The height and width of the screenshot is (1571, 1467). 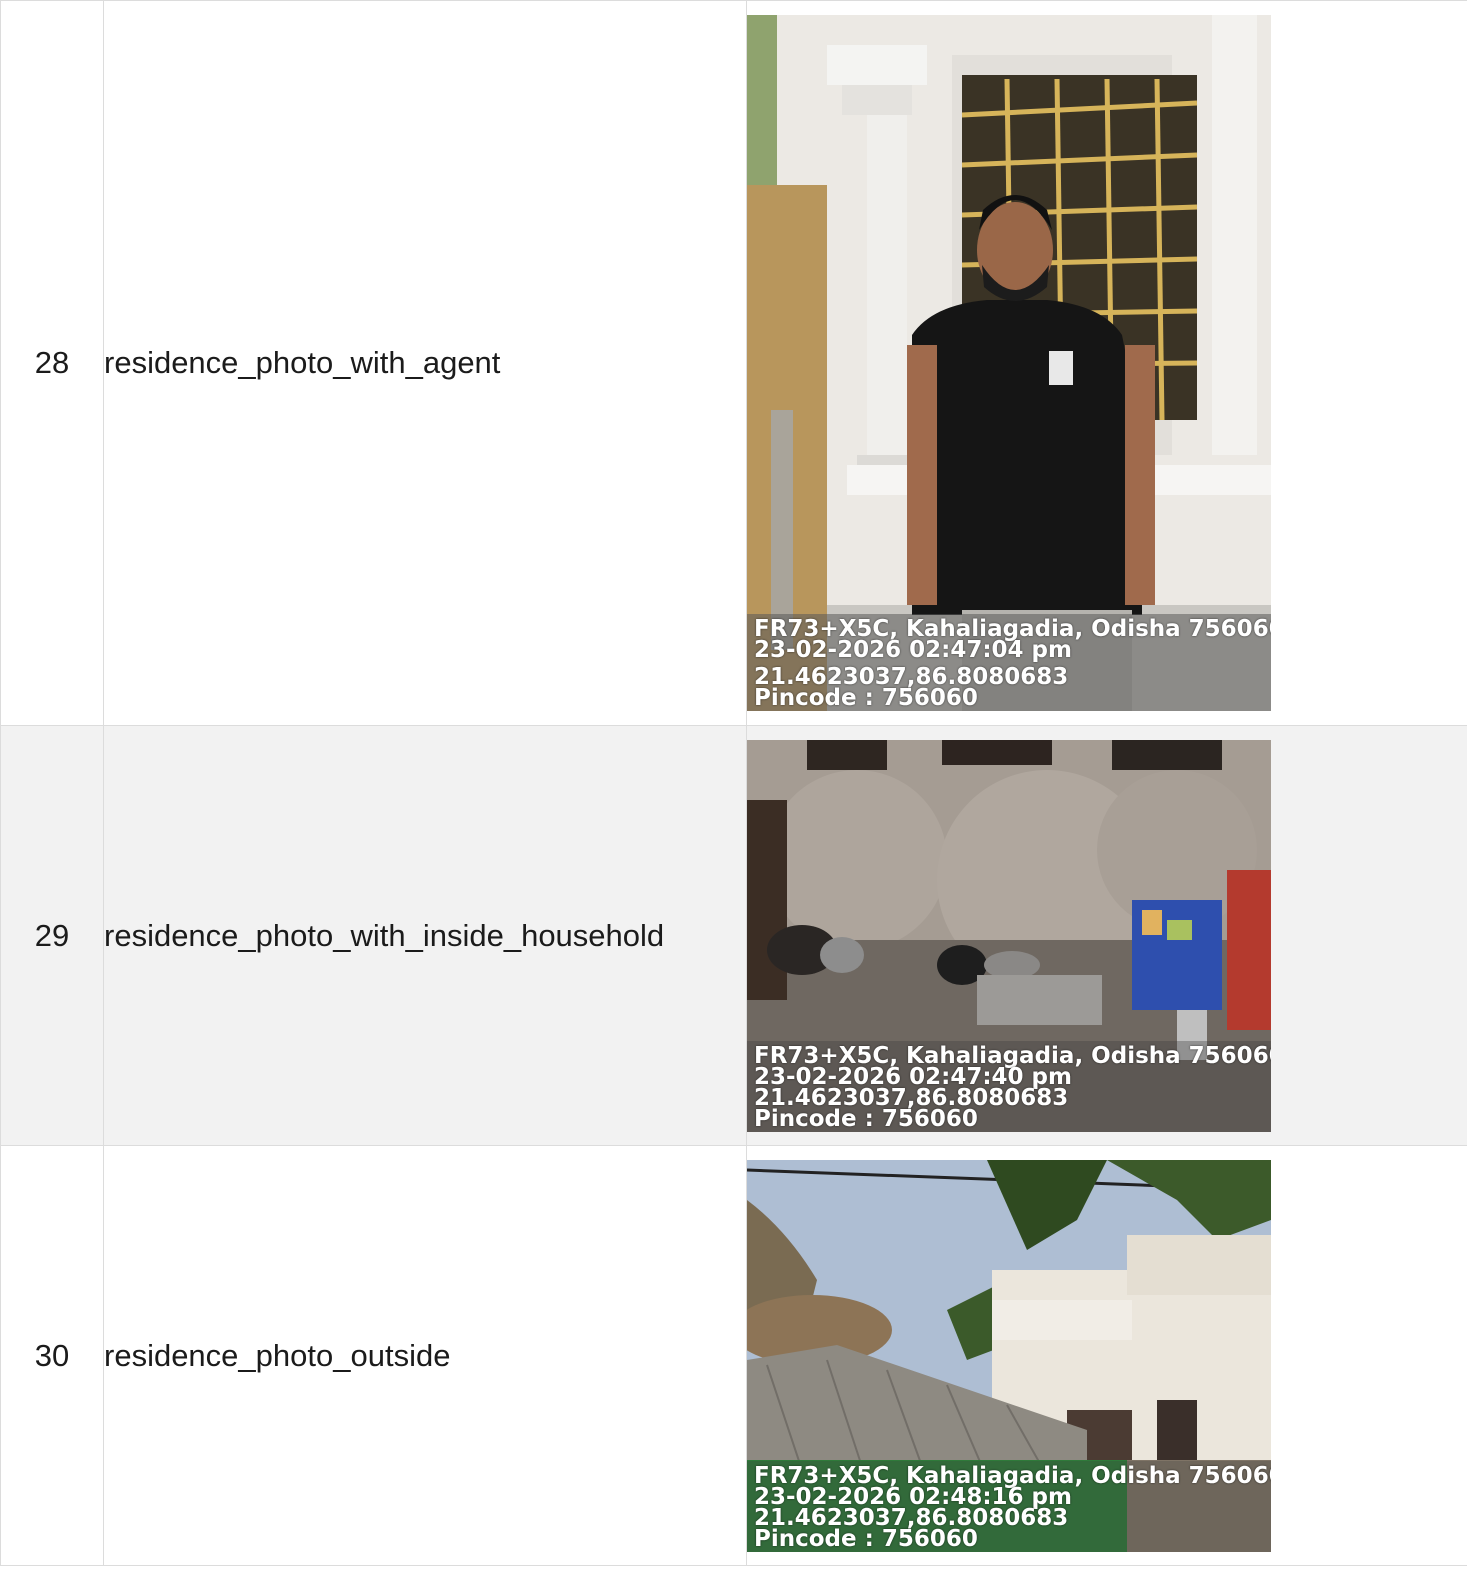 I want to click on row-index: 29, so click(x=52, y=935).